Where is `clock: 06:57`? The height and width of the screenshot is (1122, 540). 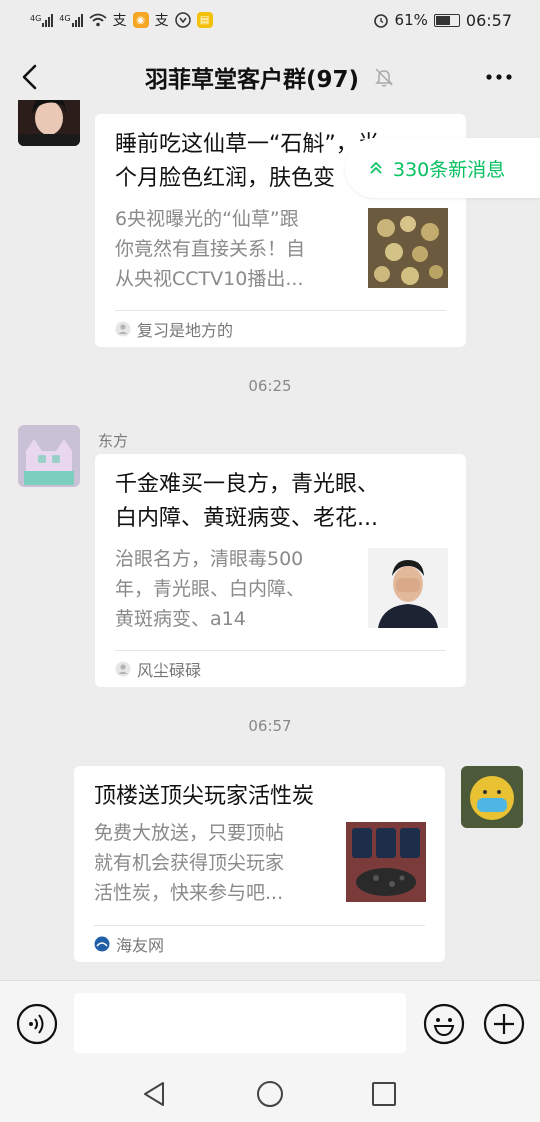
clock: 06:57 is located at coordinates (488, 20).